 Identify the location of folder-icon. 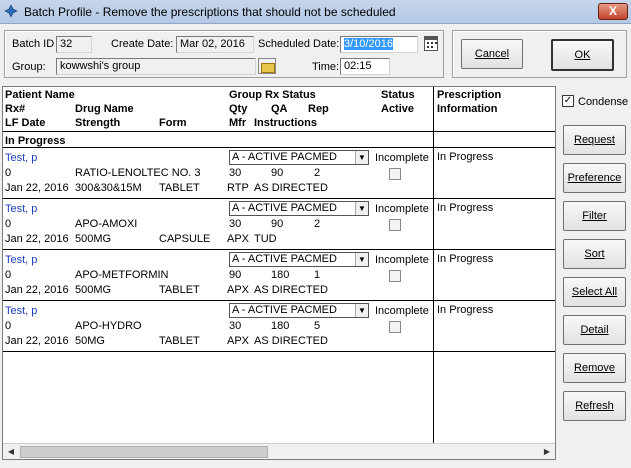
(267, 66).